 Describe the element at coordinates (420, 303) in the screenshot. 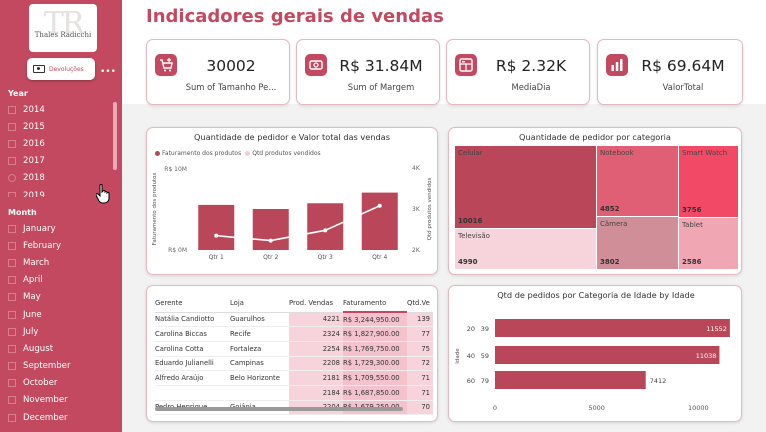

I see `column-header: Qtd.Ve` at that location.